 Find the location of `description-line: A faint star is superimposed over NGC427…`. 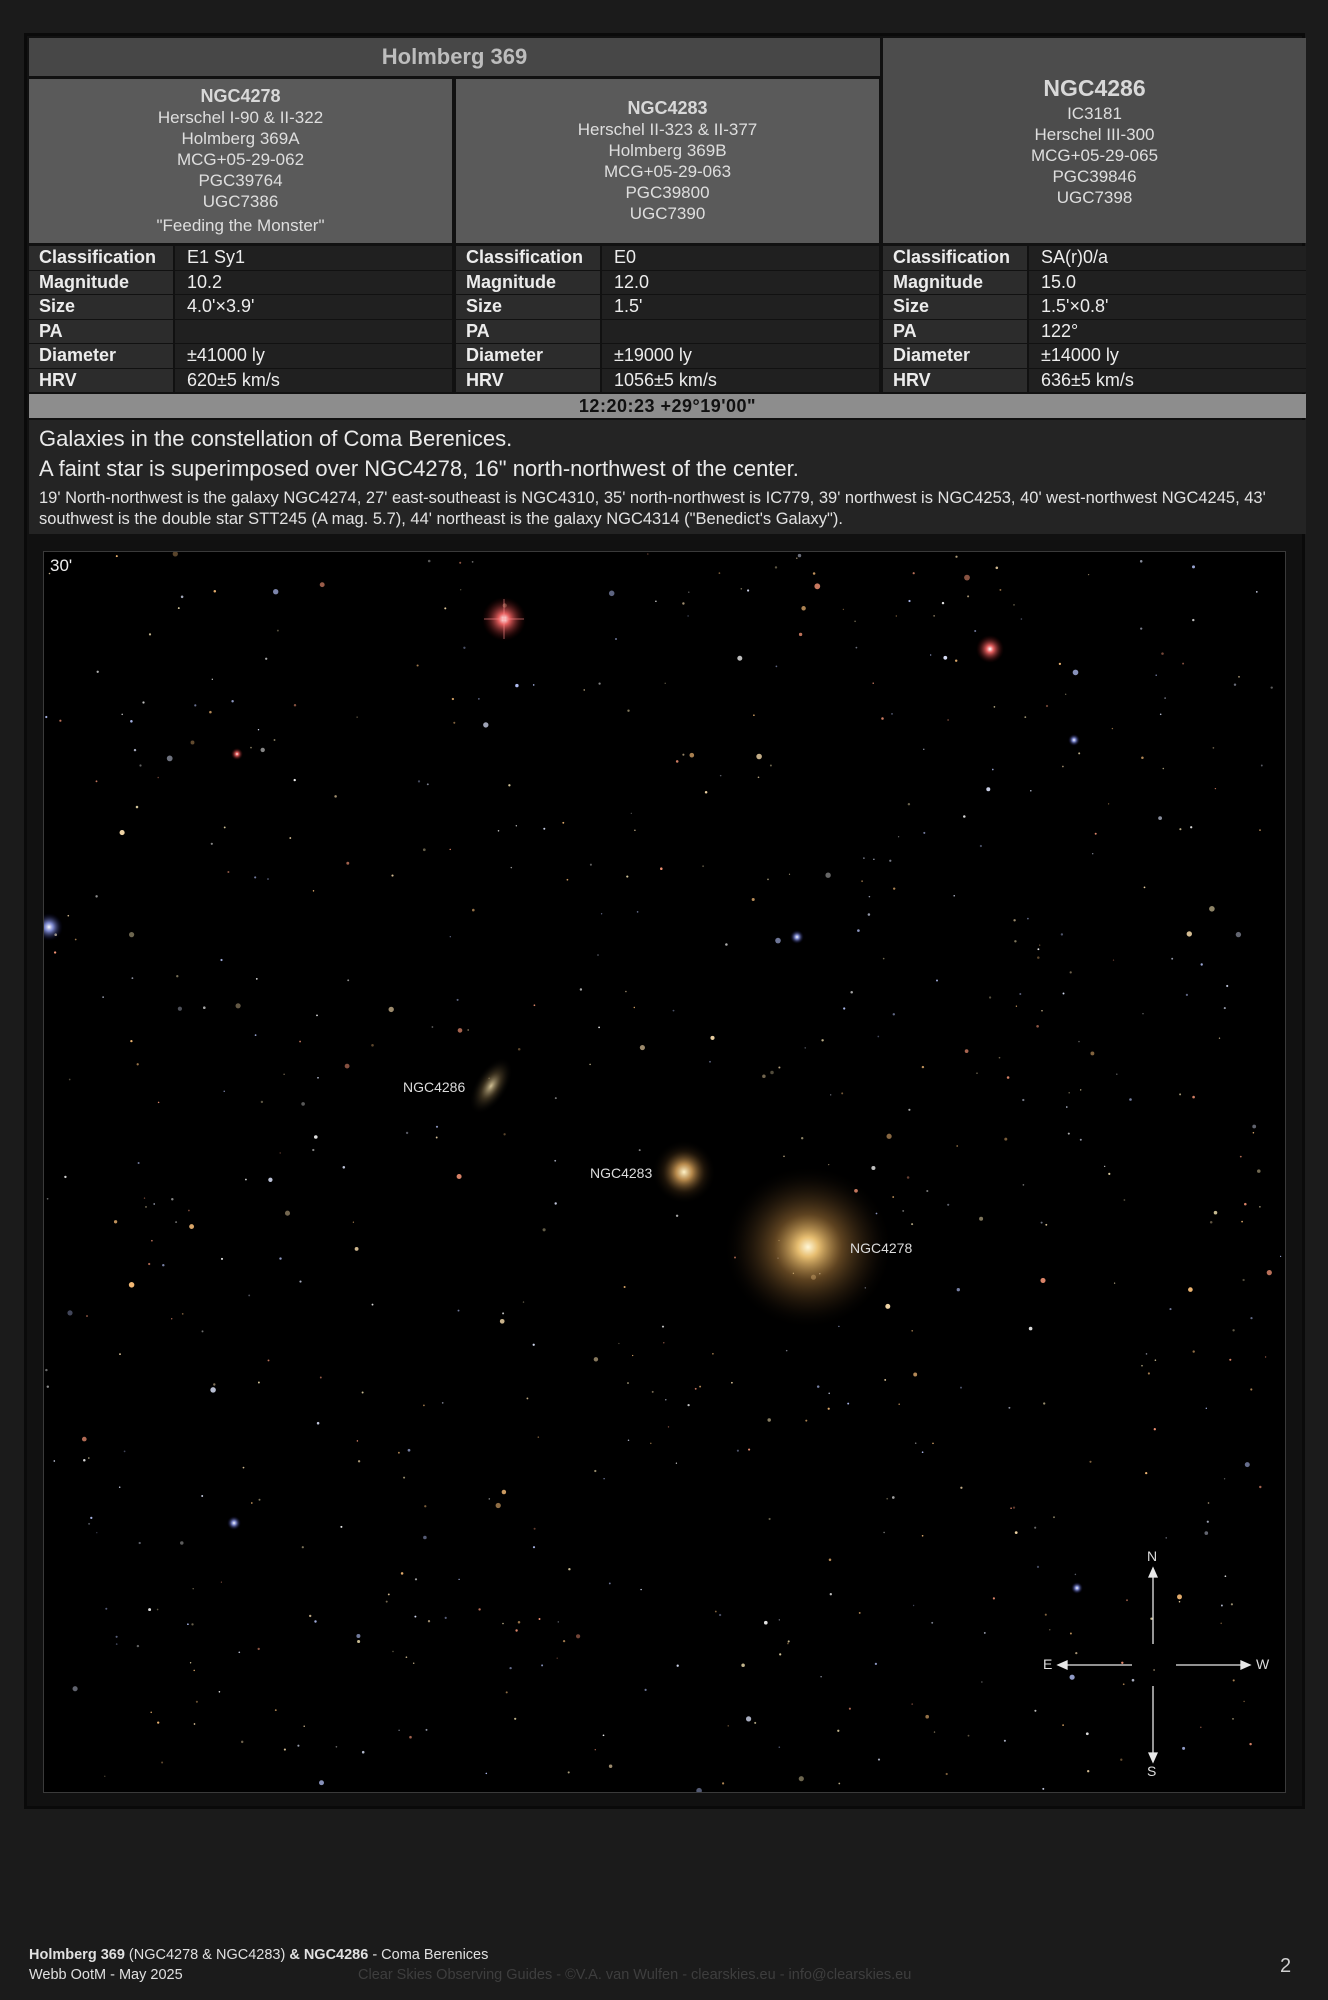

description-line: A faint star is superimposed over NGC427… is located at coordinates (419, 468).